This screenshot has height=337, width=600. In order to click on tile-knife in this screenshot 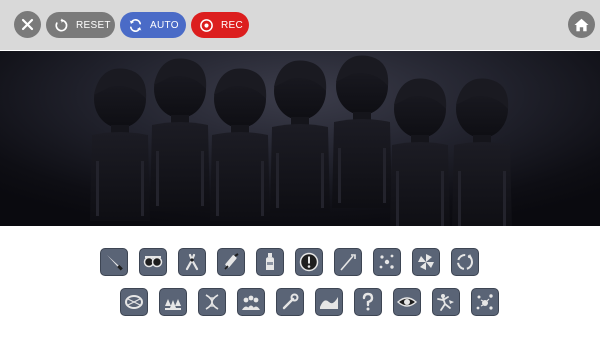, I will do `click(114, 262)`.